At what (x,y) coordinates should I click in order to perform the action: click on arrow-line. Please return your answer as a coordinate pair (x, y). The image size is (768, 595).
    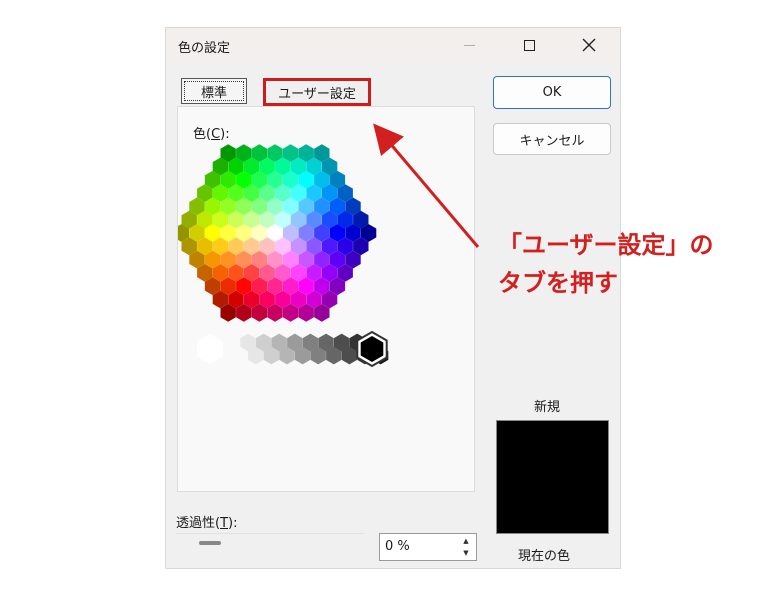
    Looking at the image, I should click on (426, 185).